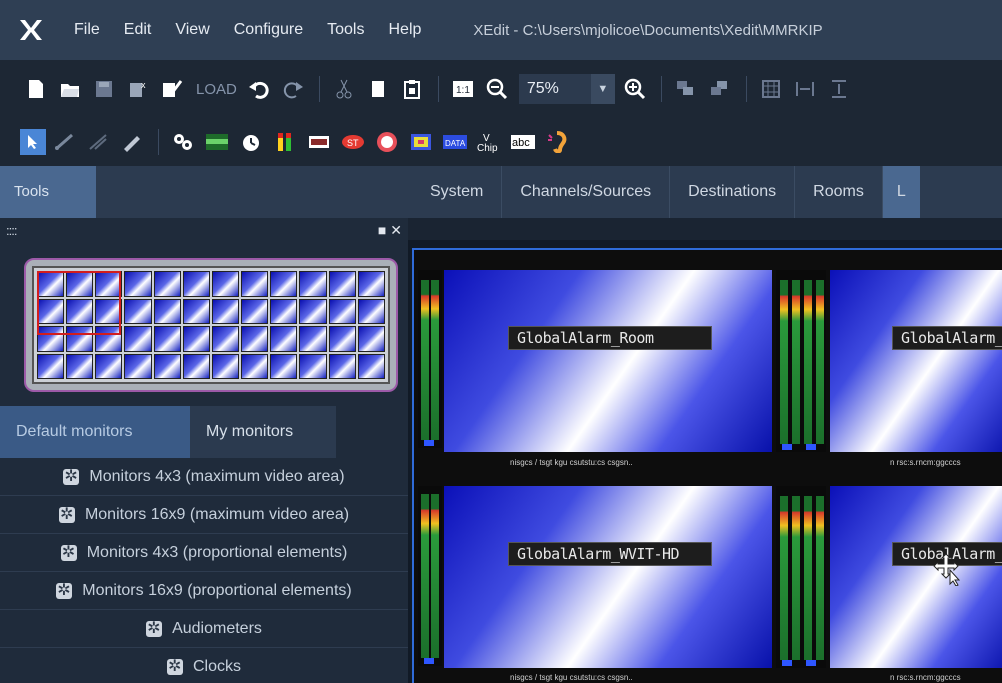  What do you see at coordinates (438, 89) in the screenshot?
I see `toolbar-separator` at bounding box center [438, 89].